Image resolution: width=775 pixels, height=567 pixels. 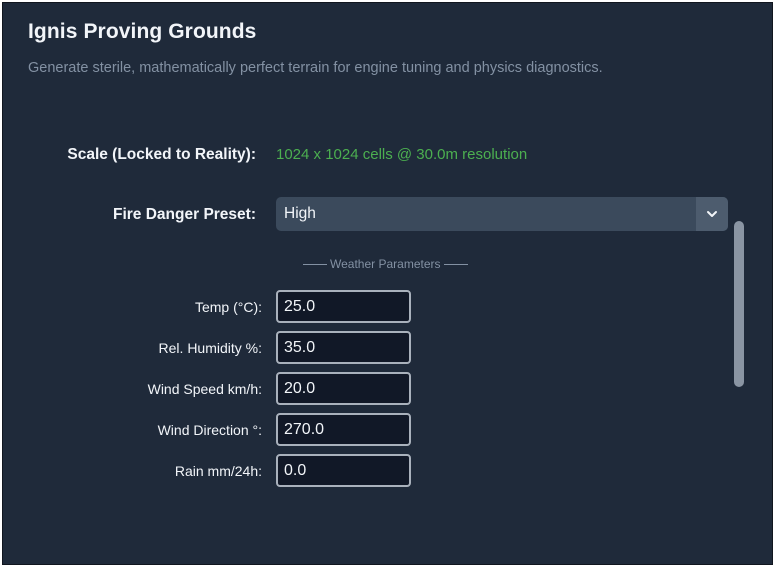 I want to click on temp-input, so click(x=343, y=306).